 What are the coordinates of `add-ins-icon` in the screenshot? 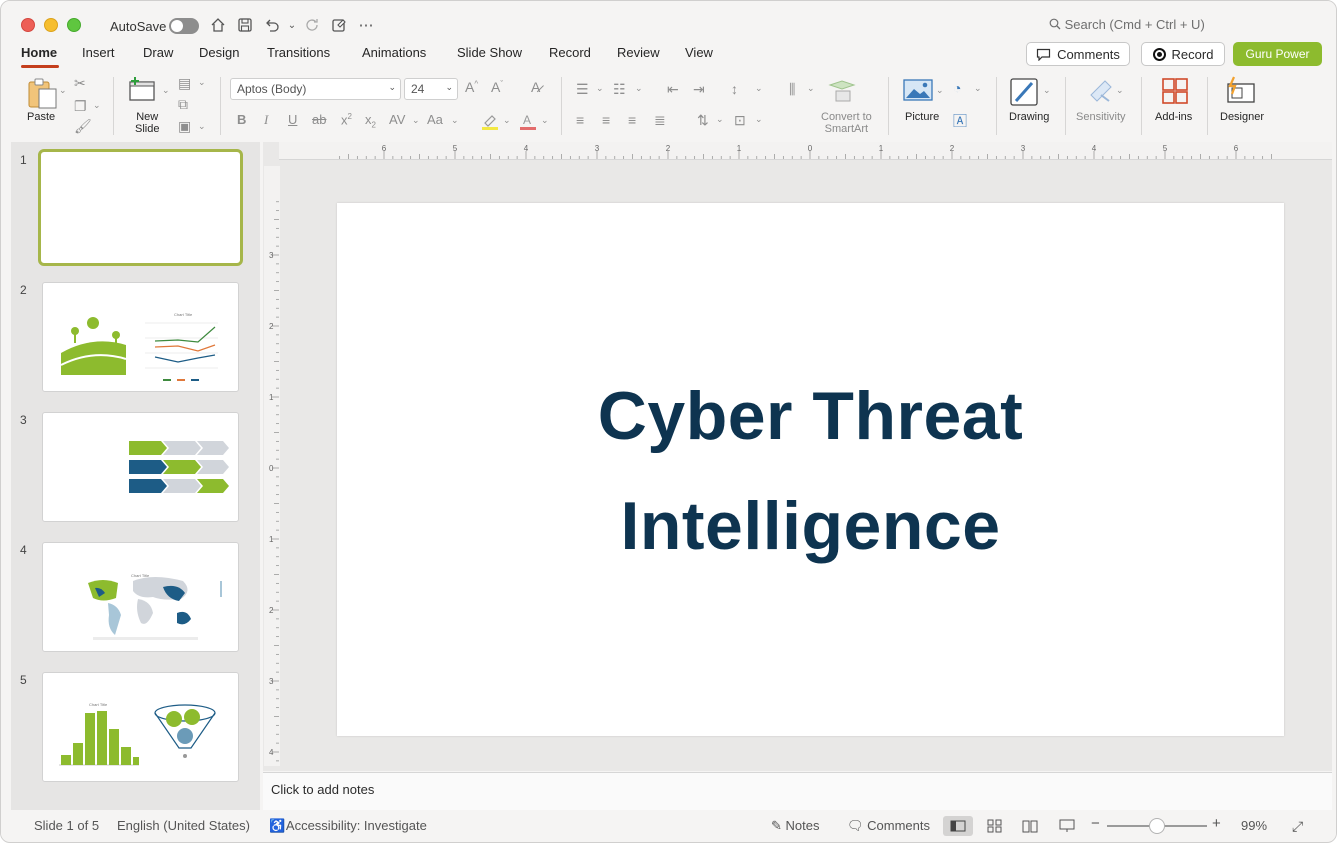 It's located at (1175, 91).